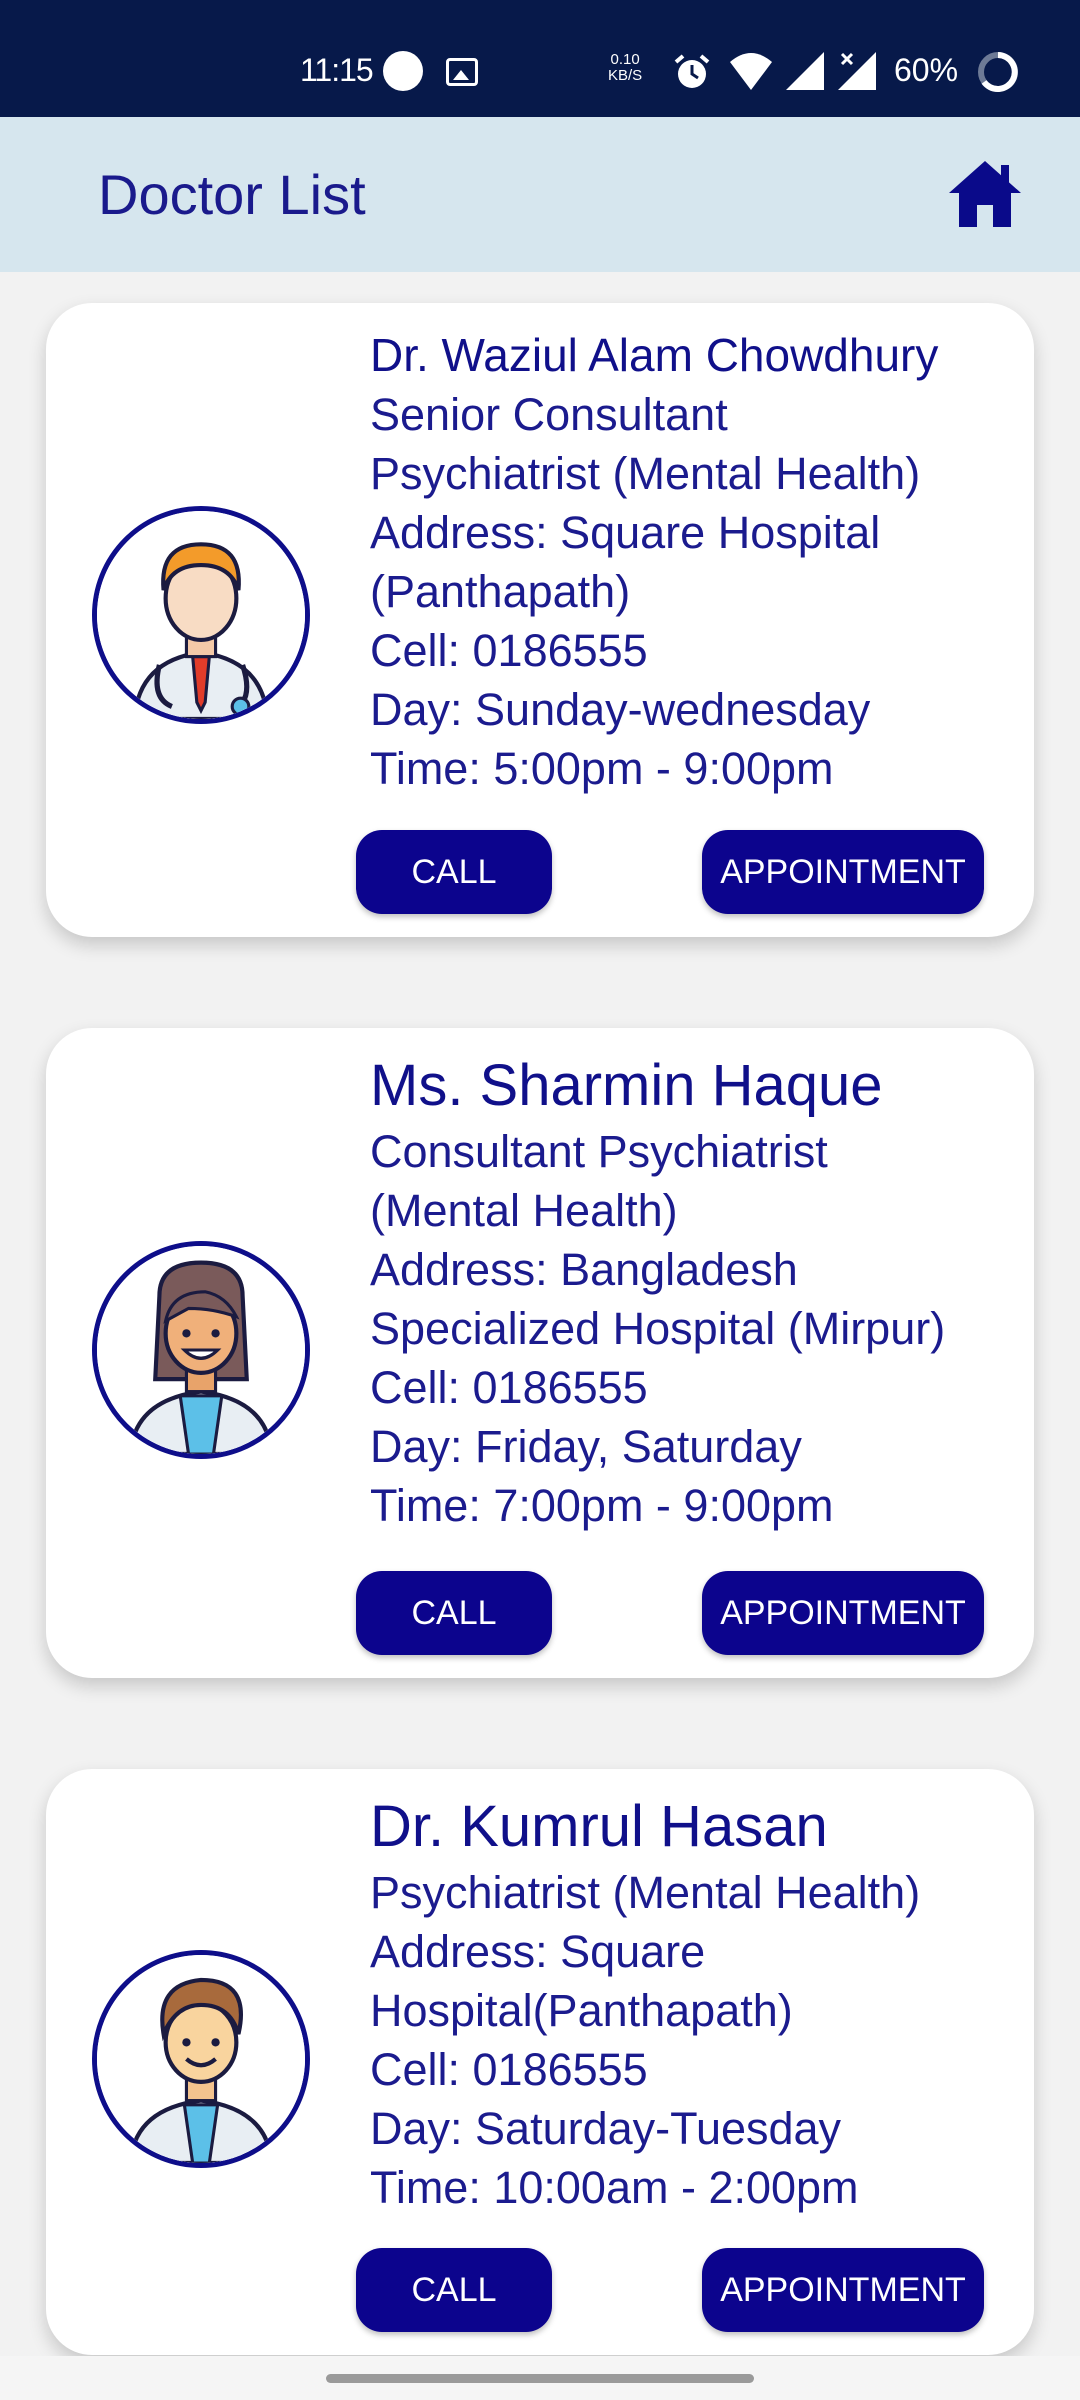  I want to click on wifi-icon, so click(751, 71).